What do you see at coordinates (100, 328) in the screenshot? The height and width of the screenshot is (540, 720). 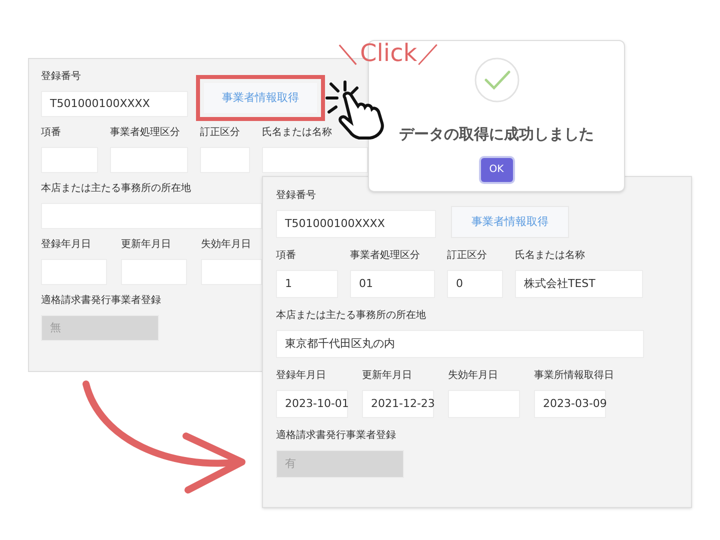 I see `input-field: 無` at bounding box center [100, 328].